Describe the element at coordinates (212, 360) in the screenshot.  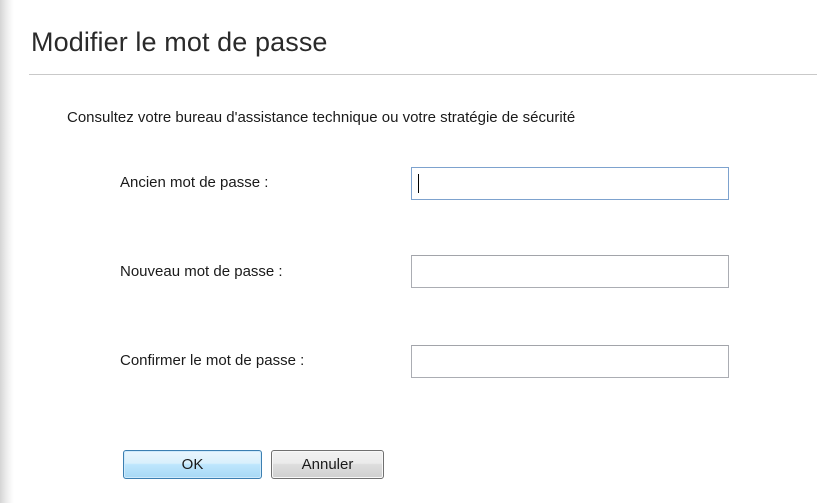
I see `confirm-password-label: Confirmer le mot de passe :` at that location.